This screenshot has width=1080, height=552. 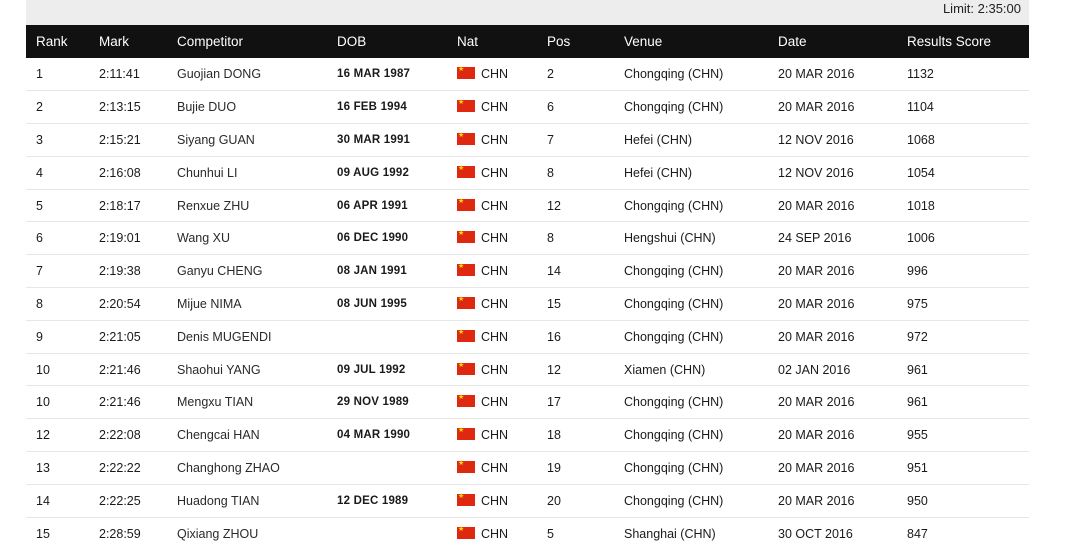 What do you see at coordinates (215, 402) in the screenshot?
I see `competitor-link: Mengxu TIAN` at bounding box center [215, 402].